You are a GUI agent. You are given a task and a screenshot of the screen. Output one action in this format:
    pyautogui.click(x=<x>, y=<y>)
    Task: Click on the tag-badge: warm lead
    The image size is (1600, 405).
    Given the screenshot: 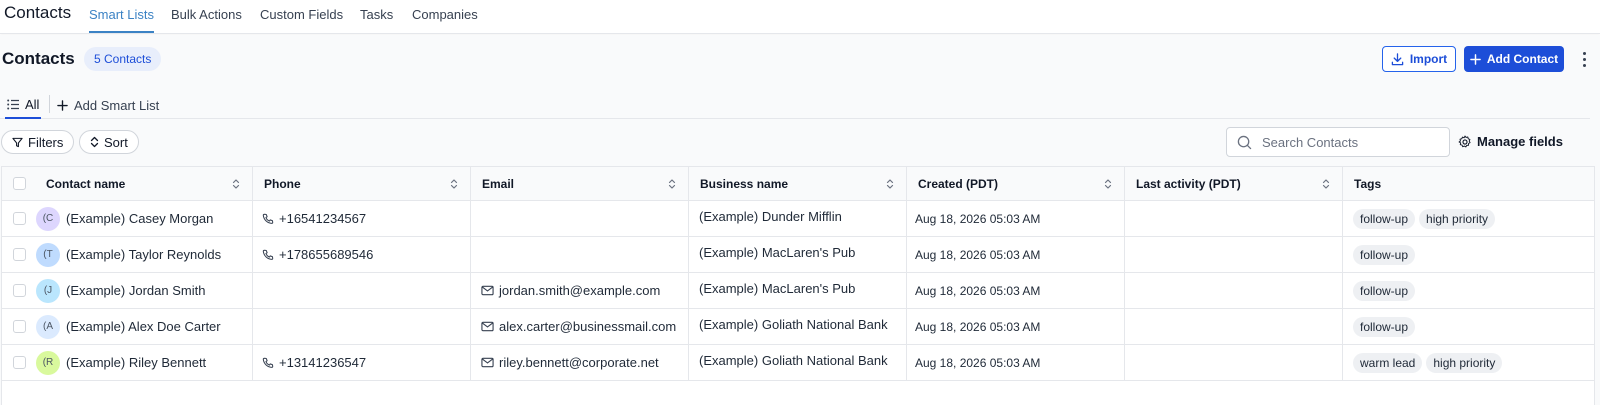 What is the action you would take?
    pyautogui.click(x=1388, y=362)
    